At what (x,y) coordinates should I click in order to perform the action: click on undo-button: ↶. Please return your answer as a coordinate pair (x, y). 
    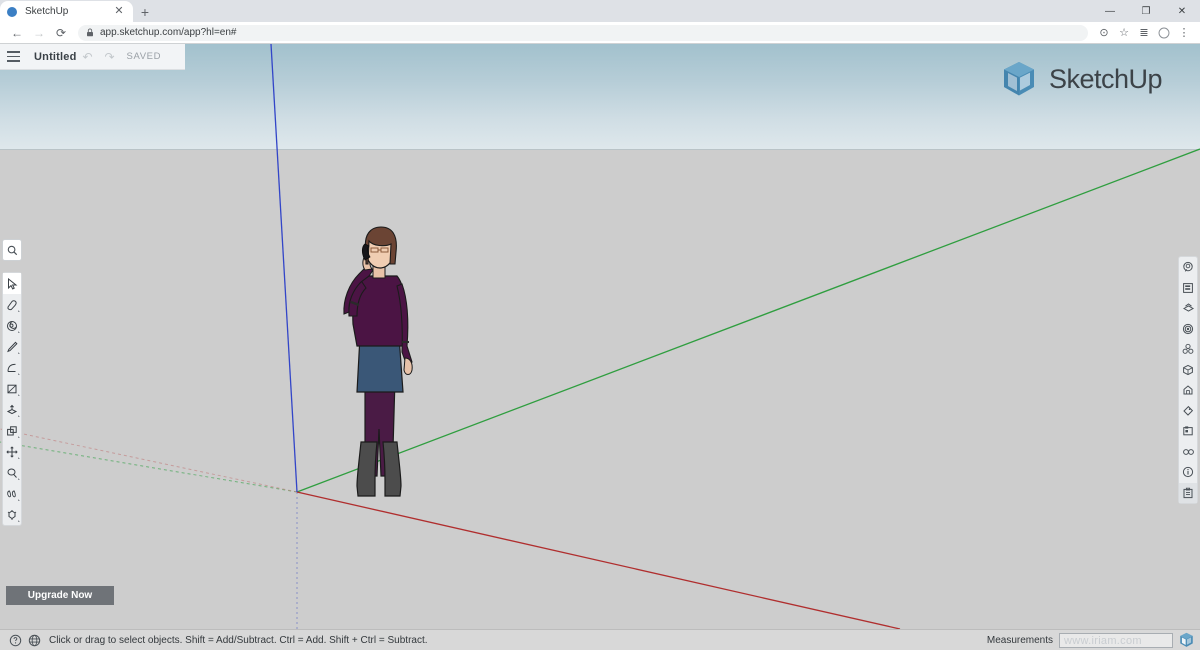
    Looking at the image, I should click on (88, 57).